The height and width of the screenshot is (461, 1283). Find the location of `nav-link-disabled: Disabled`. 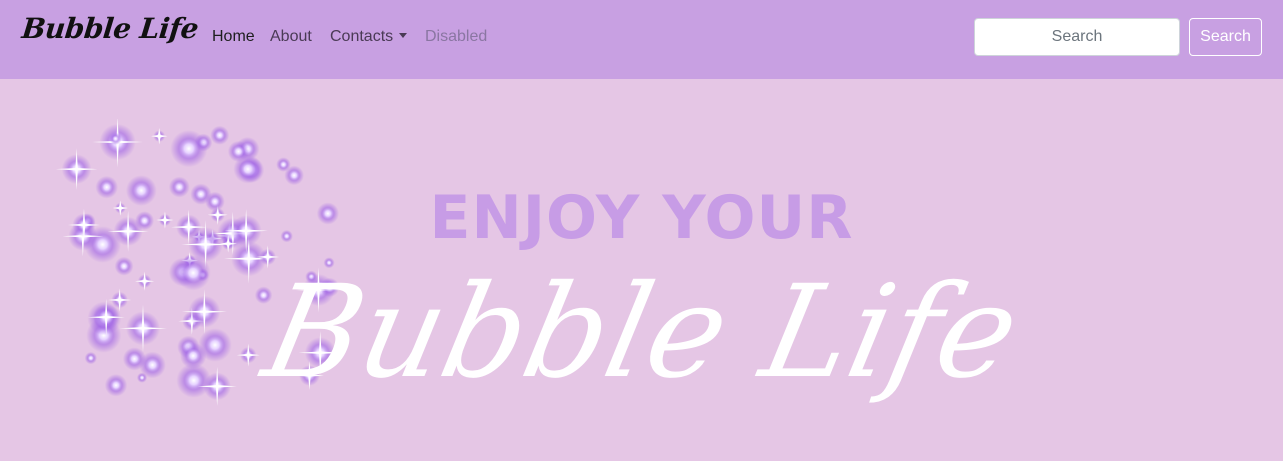

nav-link-disabled: Disabled is located at coordinates (456, 36).